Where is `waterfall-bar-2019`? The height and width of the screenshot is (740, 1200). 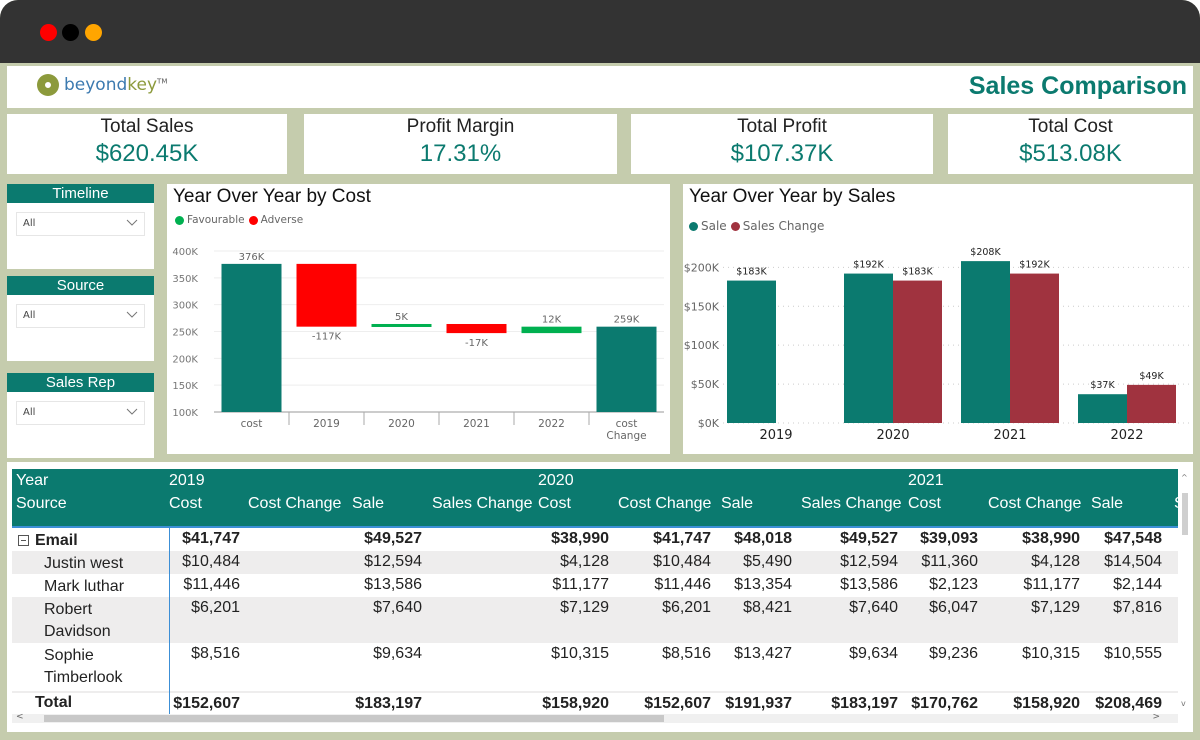
waterfall-bar-2019 is located at coordinates (326, 295).